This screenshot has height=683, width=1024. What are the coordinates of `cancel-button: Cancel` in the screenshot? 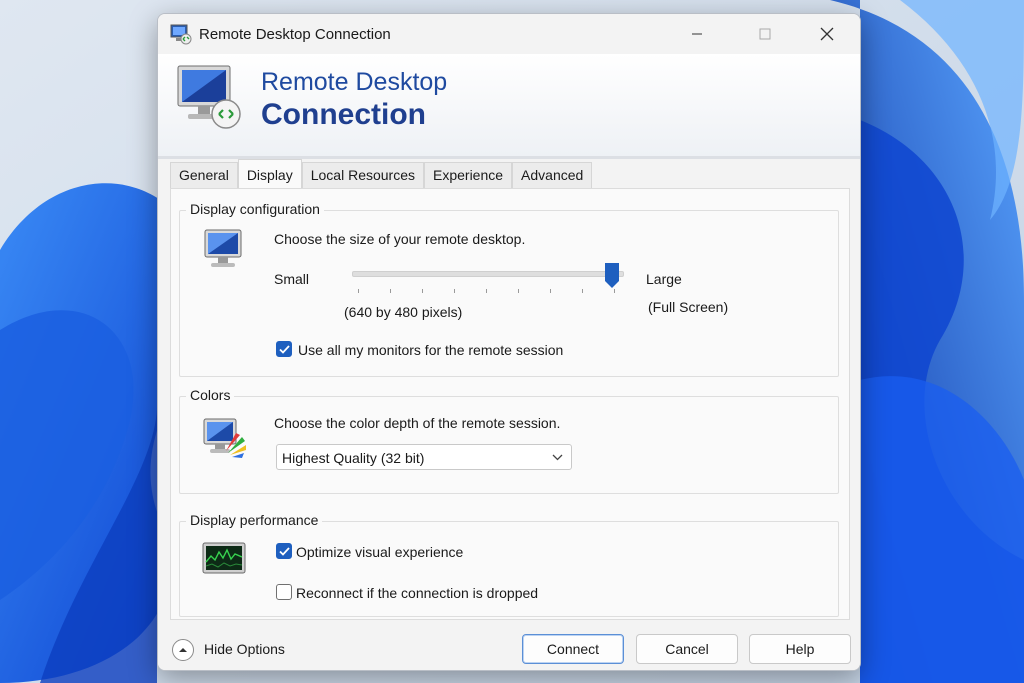 It's located at (687, 649).